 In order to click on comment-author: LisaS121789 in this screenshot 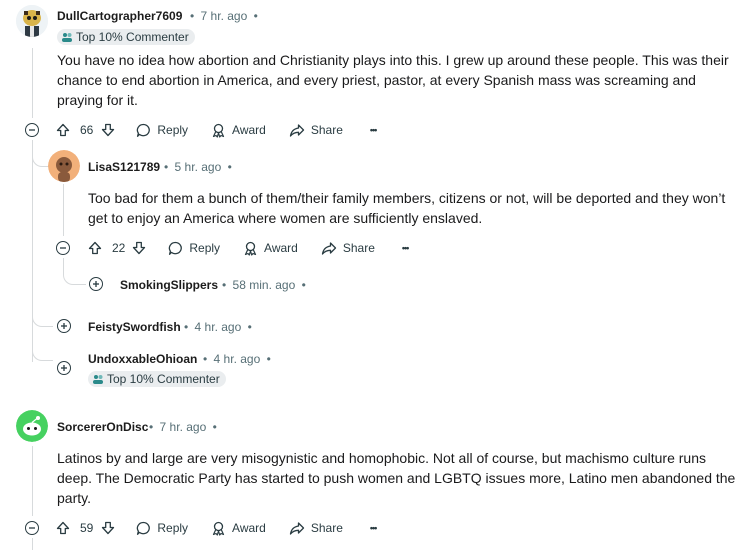, I will do `click(124, 167)`.